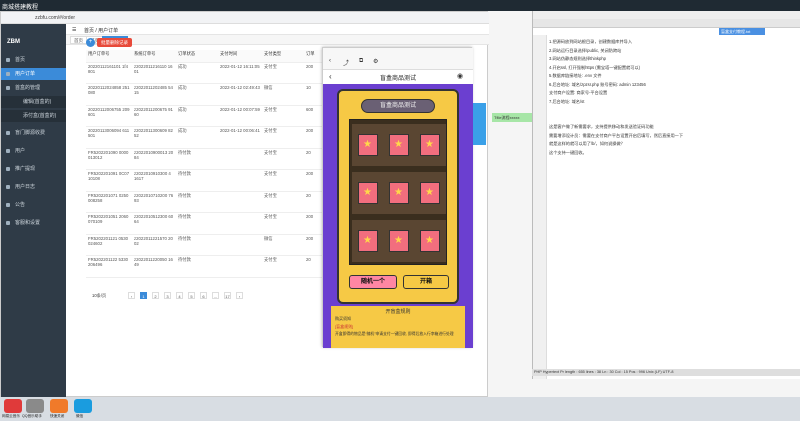  I want to click on sidebar-item-orders: 用户订单, so click(33, 74).